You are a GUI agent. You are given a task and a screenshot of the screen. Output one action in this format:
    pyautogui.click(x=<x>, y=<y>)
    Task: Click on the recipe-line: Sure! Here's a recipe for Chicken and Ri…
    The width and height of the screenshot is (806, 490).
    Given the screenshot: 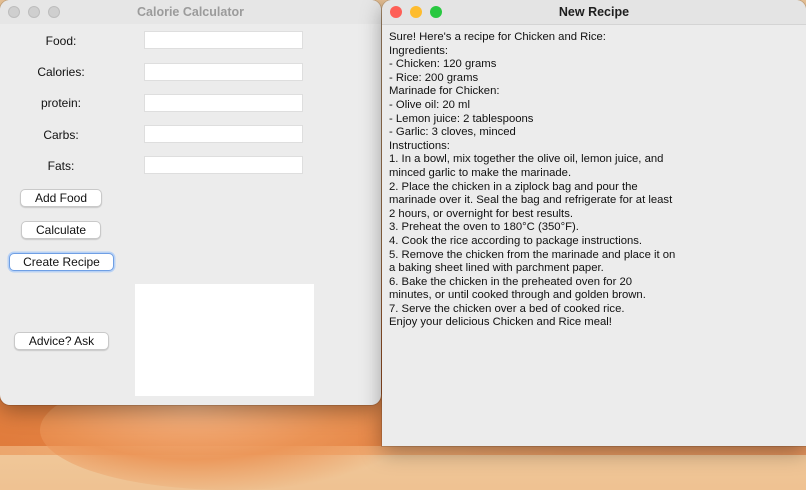 What is the action you would take?
    pyautogui.click(x=497, y=37)
    